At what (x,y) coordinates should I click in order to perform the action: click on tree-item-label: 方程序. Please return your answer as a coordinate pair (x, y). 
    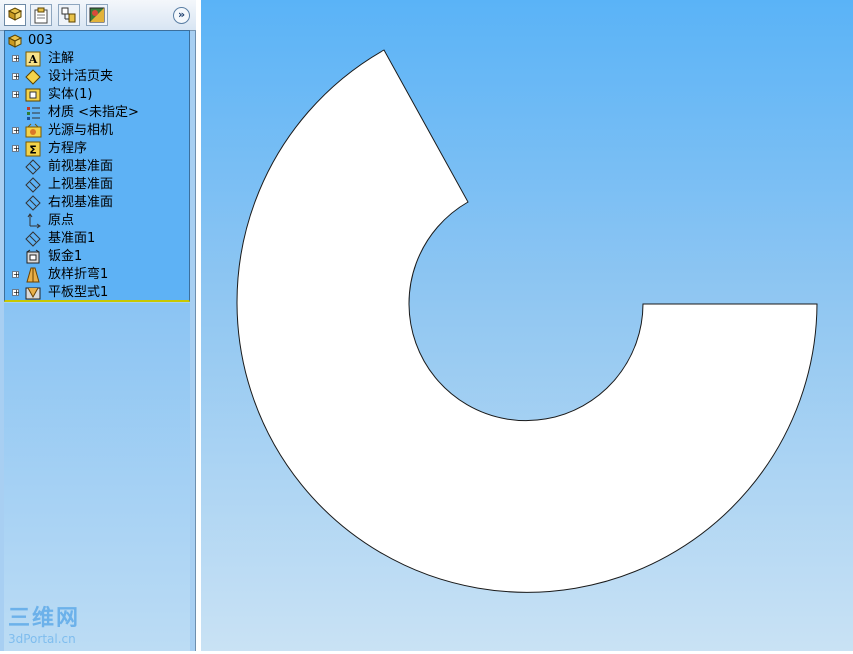
    Looking at the image, I should click on (68, 148).